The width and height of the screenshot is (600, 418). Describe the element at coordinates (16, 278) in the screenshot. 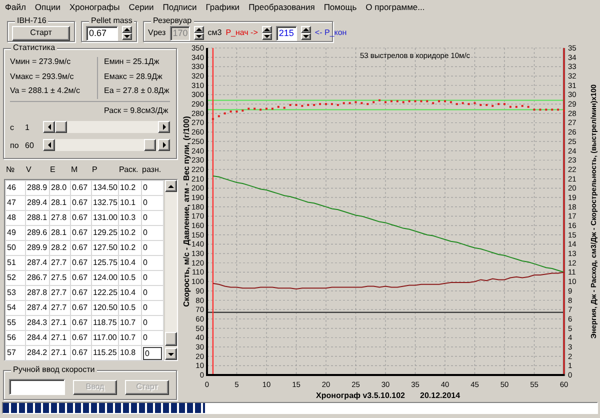

I see `table-cell: 52` at that location.